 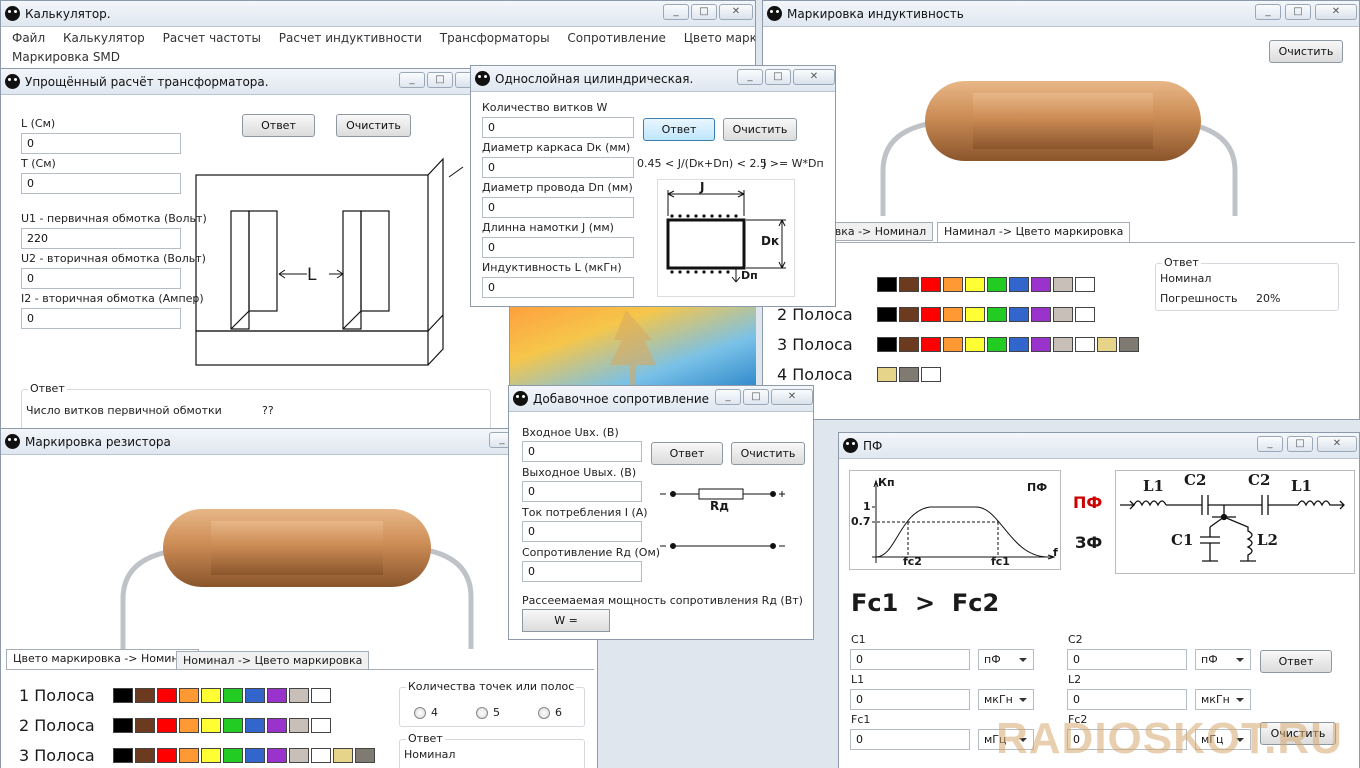 I want to click on l-input: 0, so click(x=101, y=143).